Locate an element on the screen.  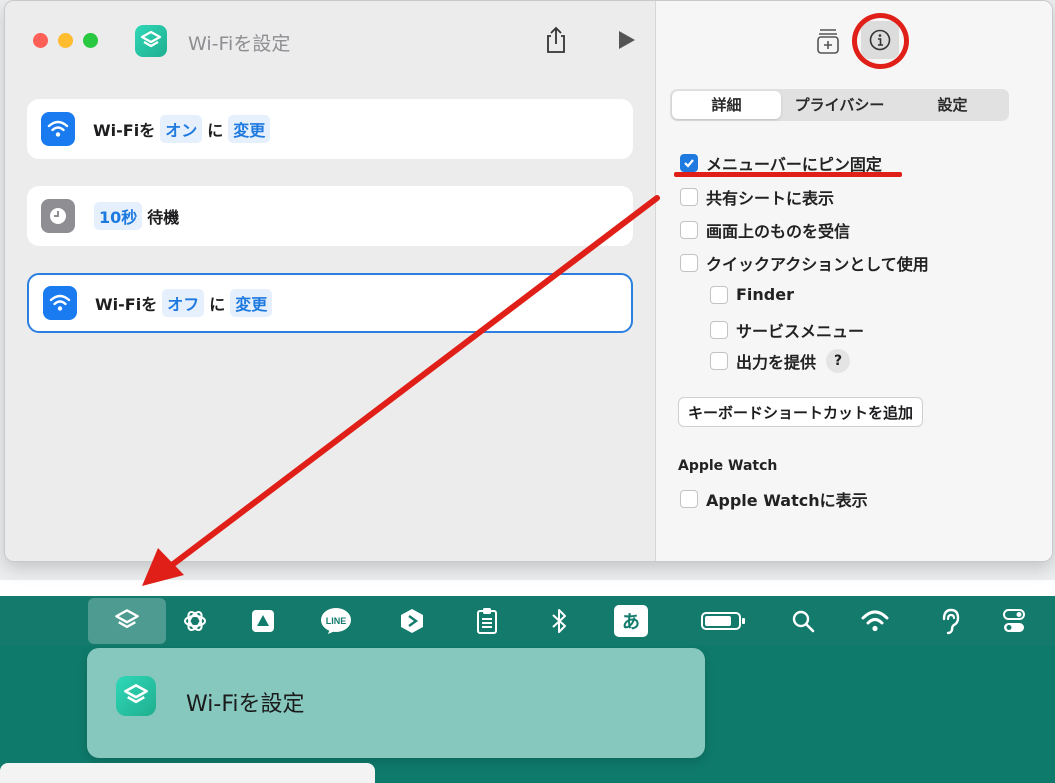
line-label: LINE is located at coordinates (336, 621).